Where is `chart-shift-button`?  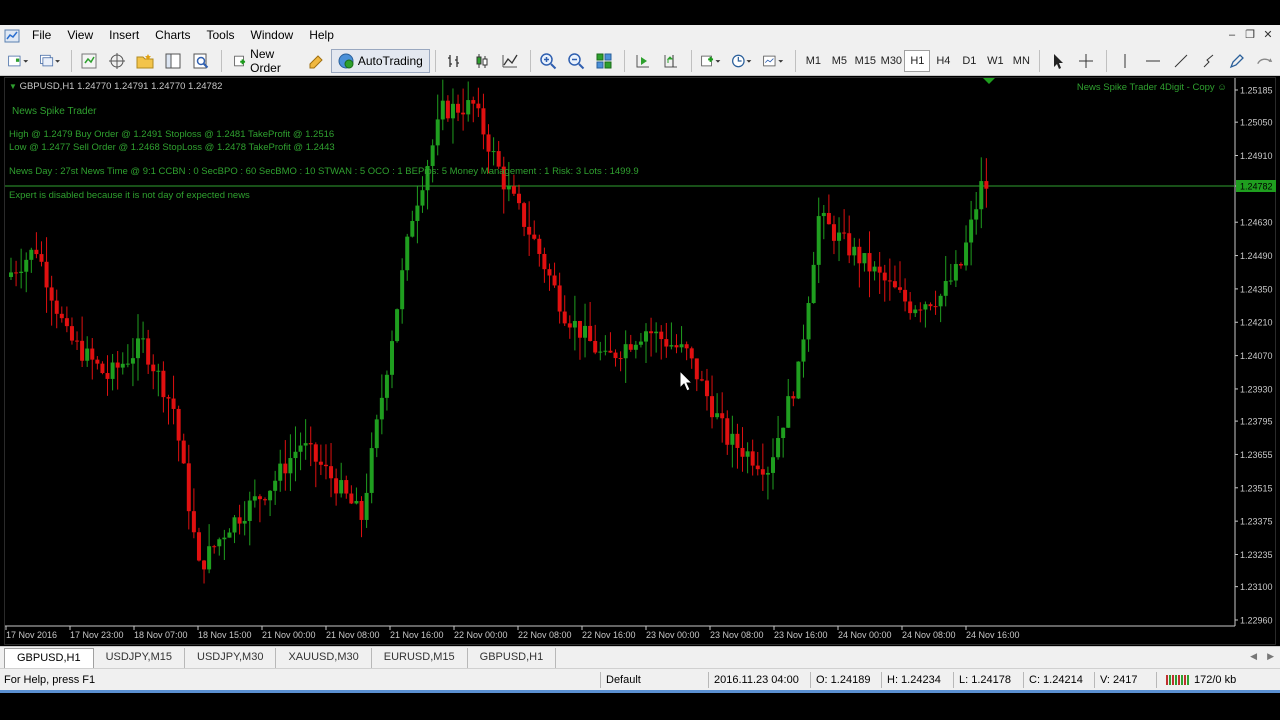 chart-shift-button is located at coordinates (671, 61).